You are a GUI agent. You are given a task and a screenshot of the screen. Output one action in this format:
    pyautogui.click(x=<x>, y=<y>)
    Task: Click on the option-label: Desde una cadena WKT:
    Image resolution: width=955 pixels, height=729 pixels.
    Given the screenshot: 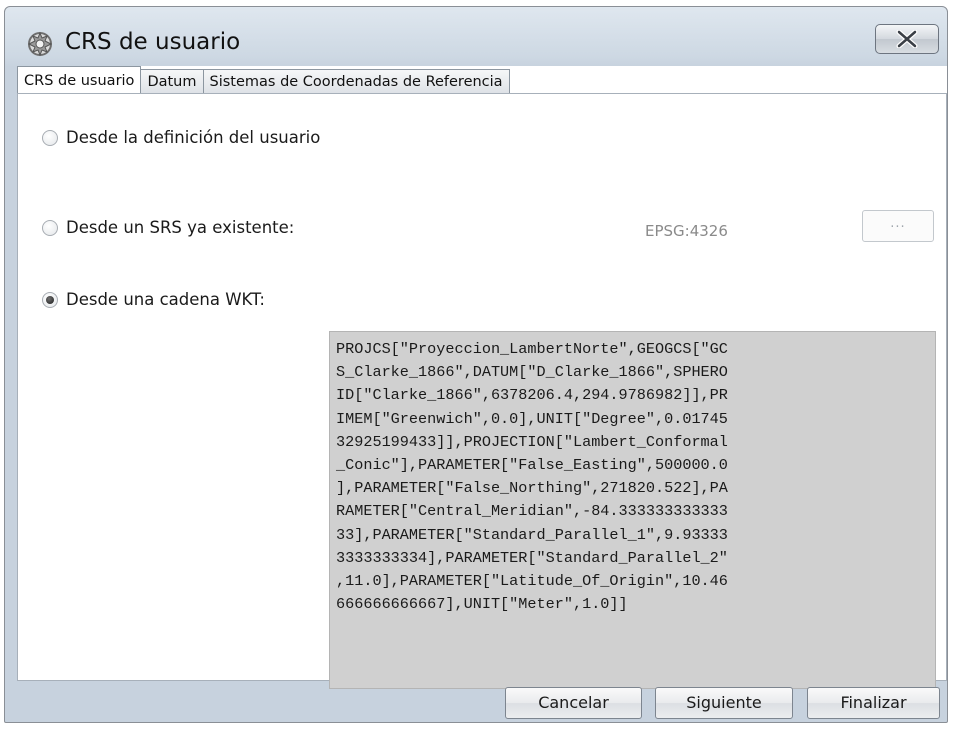 What is the action you would take?
    pyautogui.click(x=165, y=299)
    